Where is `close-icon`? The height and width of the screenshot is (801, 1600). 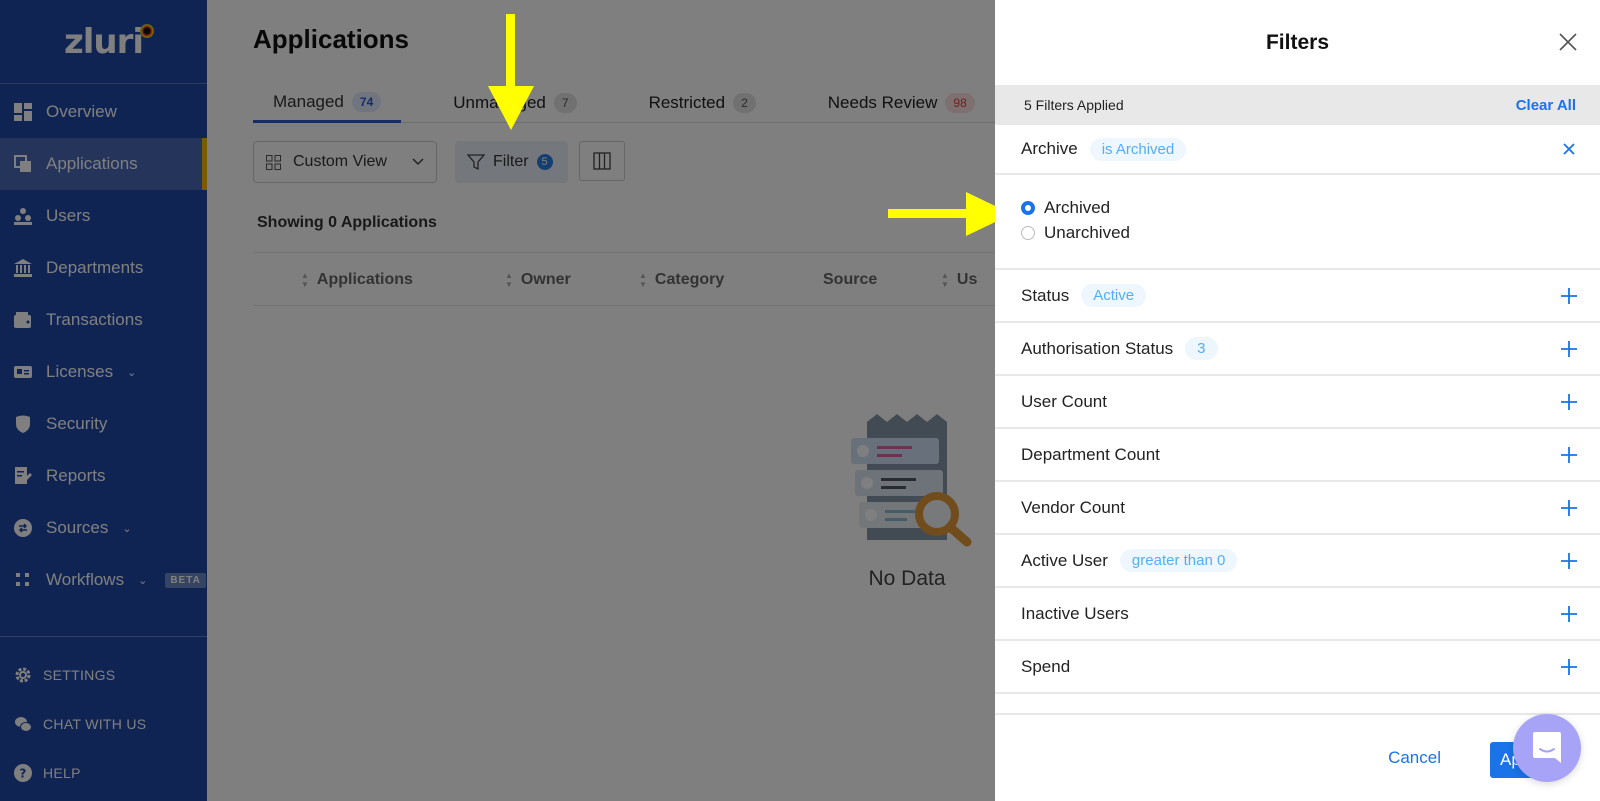 close-icon is located at coordinates (1568, 42).